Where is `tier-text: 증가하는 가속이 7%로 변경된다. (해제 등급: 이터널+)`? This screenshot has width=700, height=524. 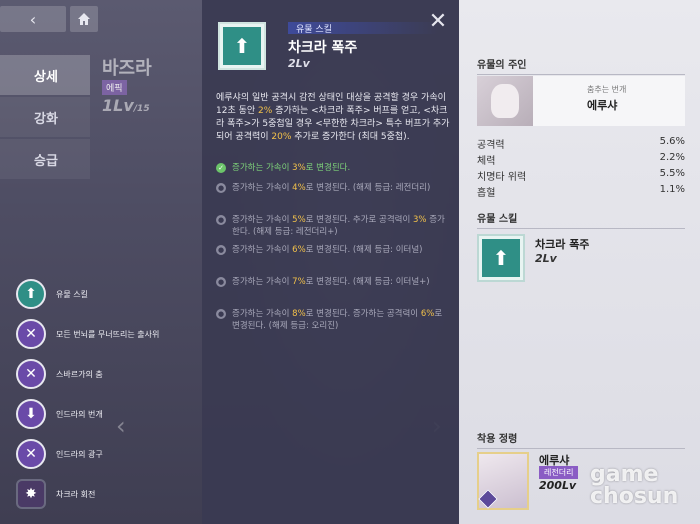 tier-text: 증가하는 가속이 7%로 변경된다. (해제 등급: 이터널+) is located at coordinates (331, 282).